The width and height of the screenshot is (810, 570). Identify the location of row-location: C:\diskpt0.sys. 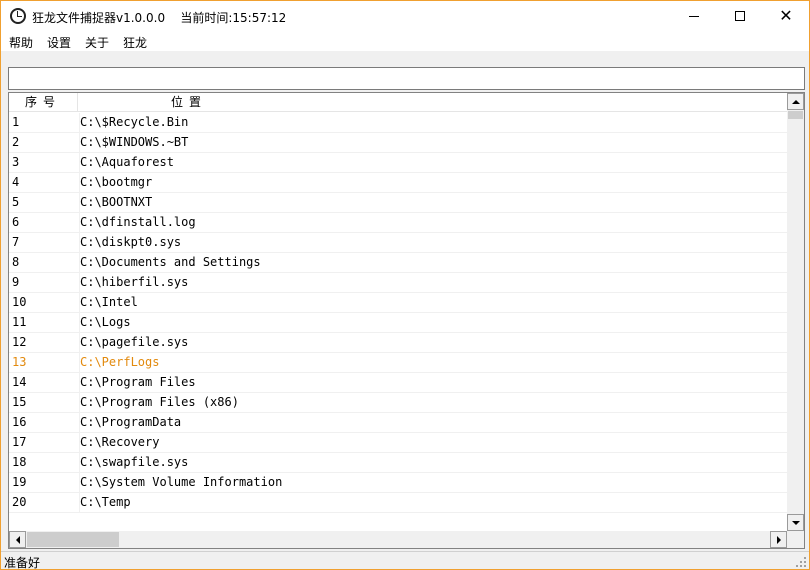
(130, 242).